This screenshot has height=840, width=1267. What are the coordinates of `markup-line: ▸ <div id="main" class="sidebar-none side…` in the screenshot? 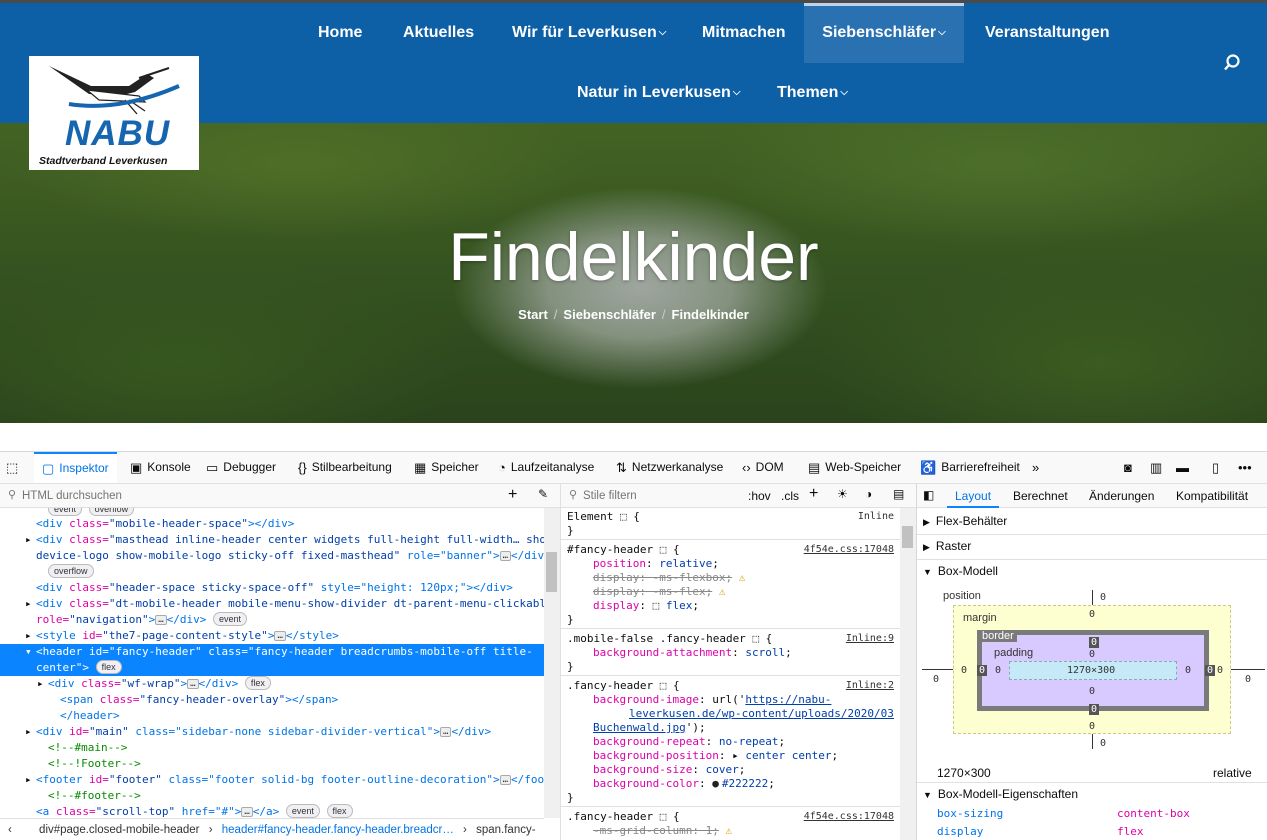 It's located at (272, 732).